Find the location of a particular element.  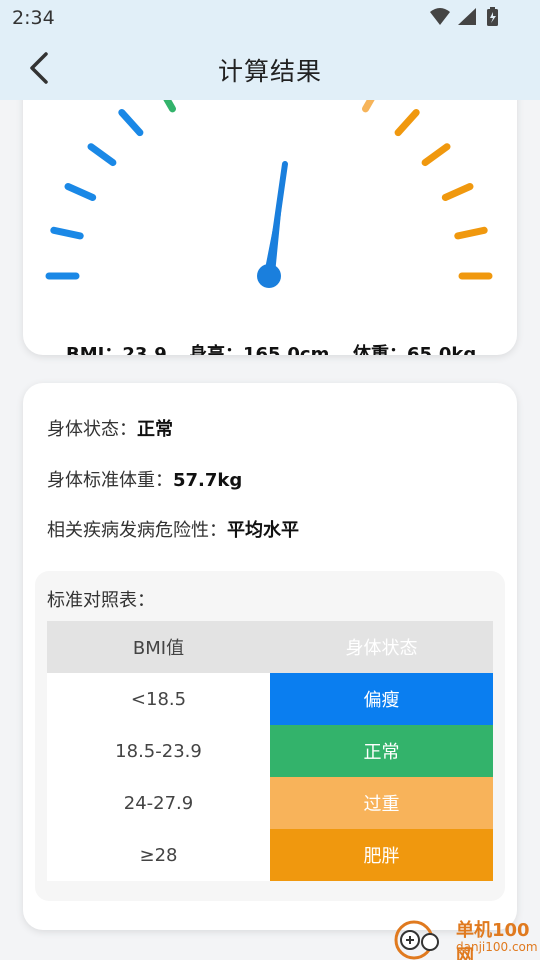

body-status-label: 身体状态： is located at coordinates (92, 429).